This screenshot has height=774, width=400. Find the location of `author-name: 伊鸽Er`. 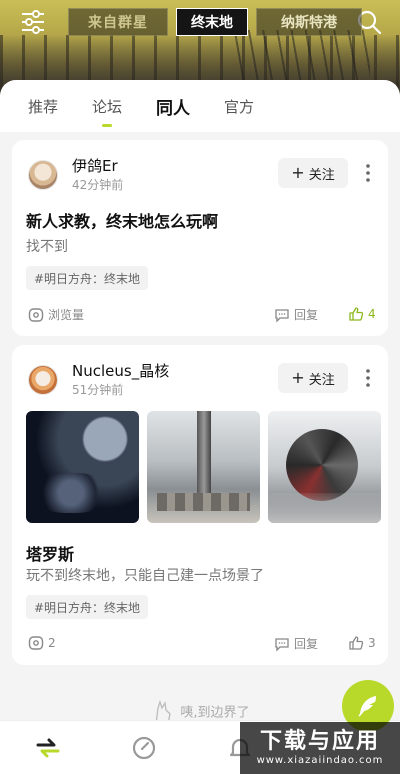

author-name: 伊鸽Er is located at coordinates (95, 165).